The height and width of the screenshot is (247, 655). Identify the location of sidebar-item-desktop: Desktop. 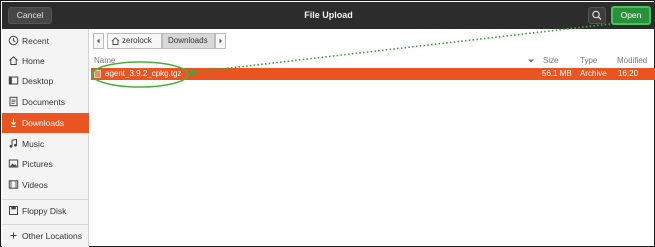
(45, 81).